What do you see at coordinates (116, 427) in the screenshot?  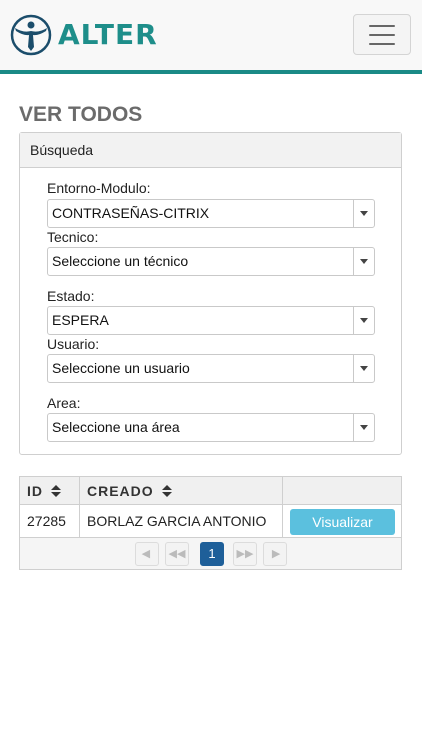 I see `area-value: Seleccione una área` at bounding box center [116, 427].